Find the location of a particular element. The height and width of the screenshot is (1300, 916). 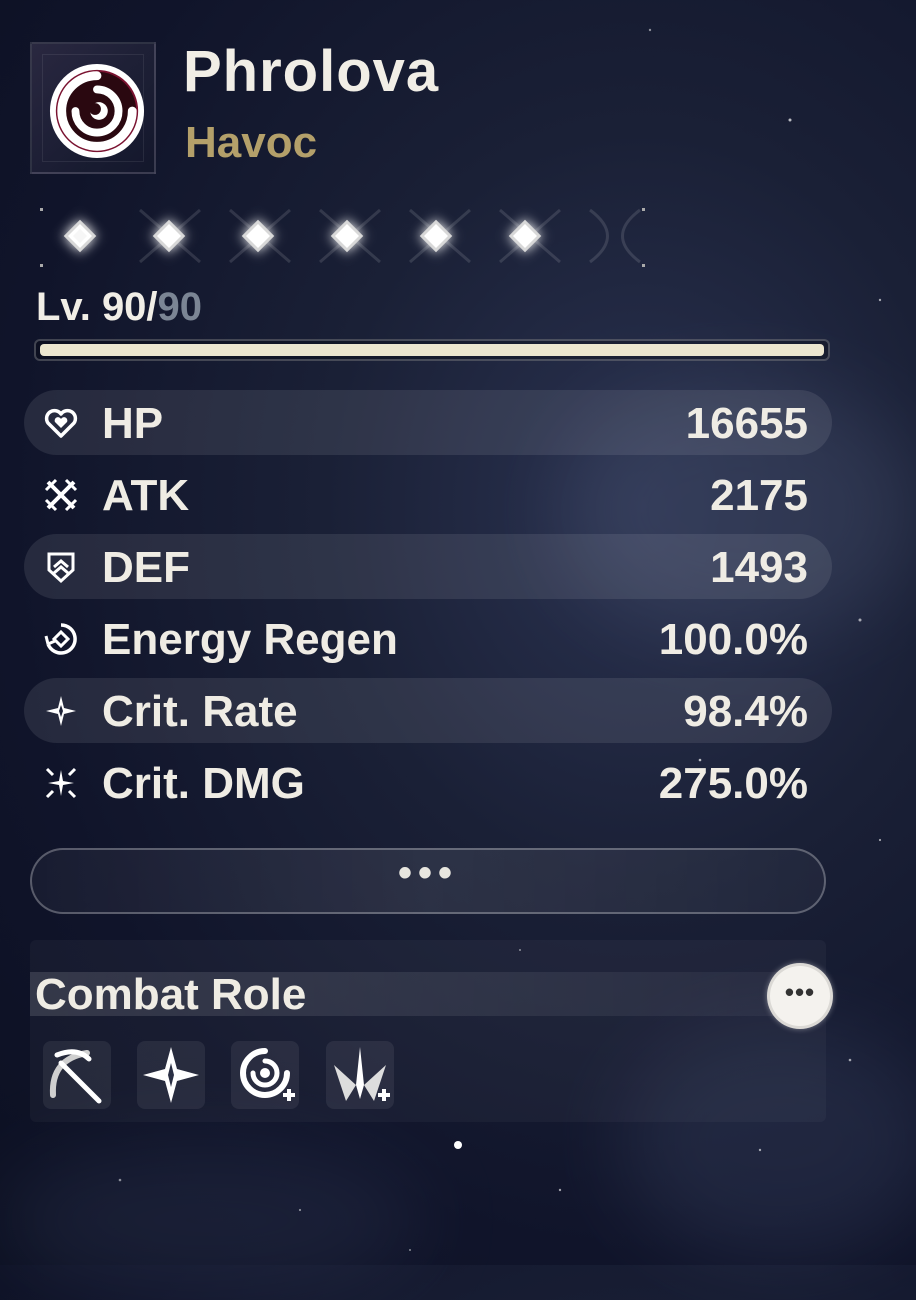

energy-regen-icon is located at coordinates (60, 639).